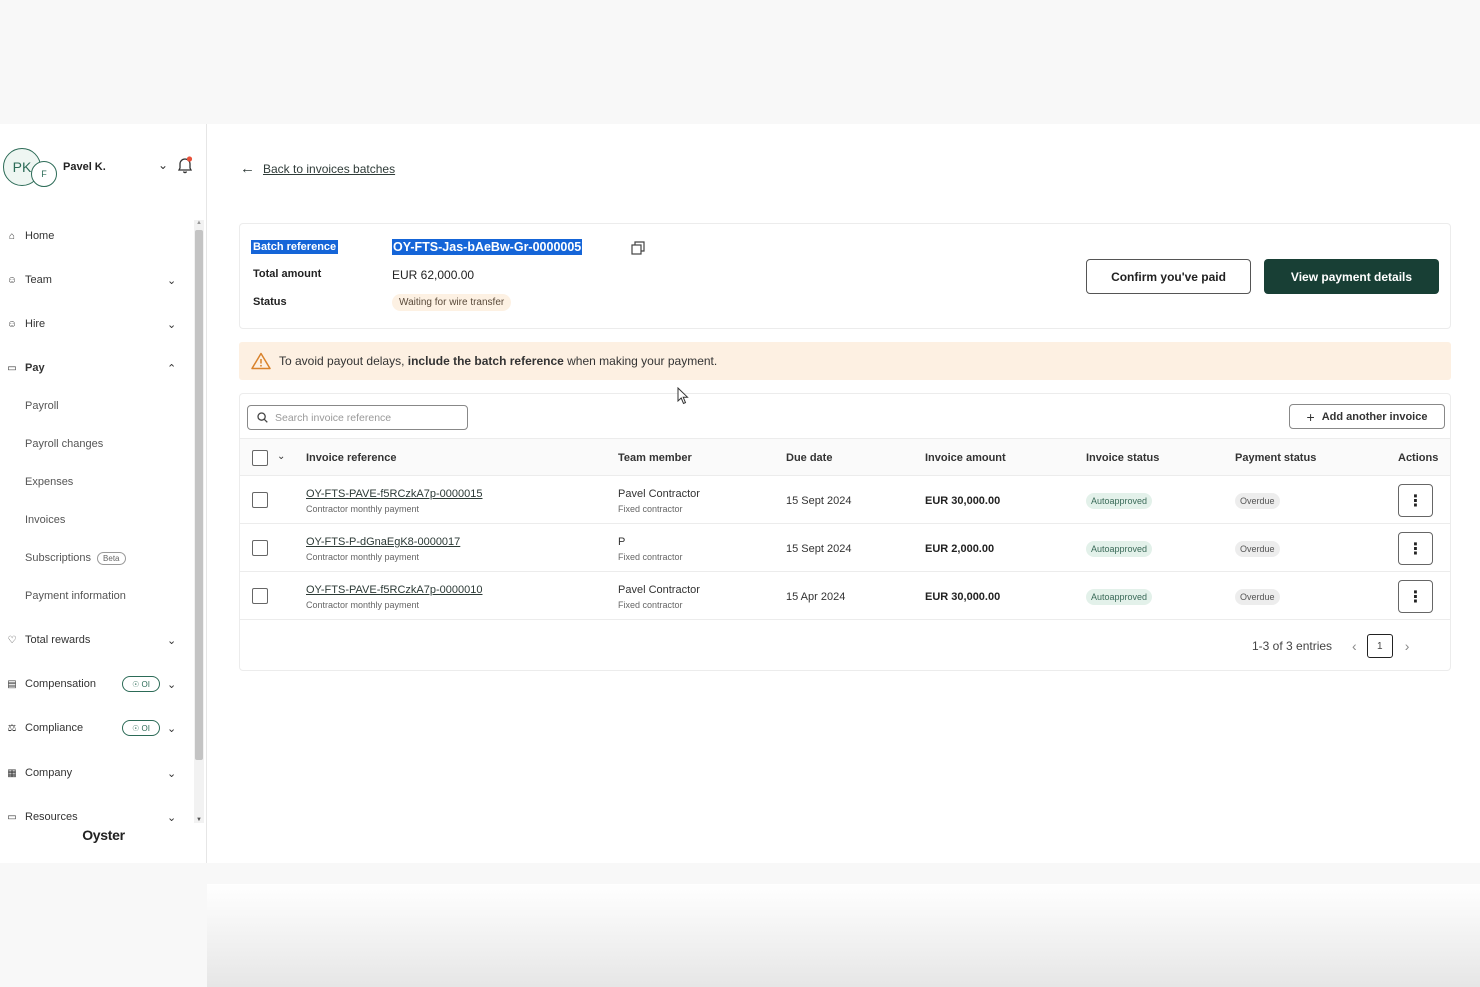  What do you see at coordinates (1374, 416) in the screenshot?
I see `add-invoice-label: Add another invoice` at bounding box center [1374, 416].